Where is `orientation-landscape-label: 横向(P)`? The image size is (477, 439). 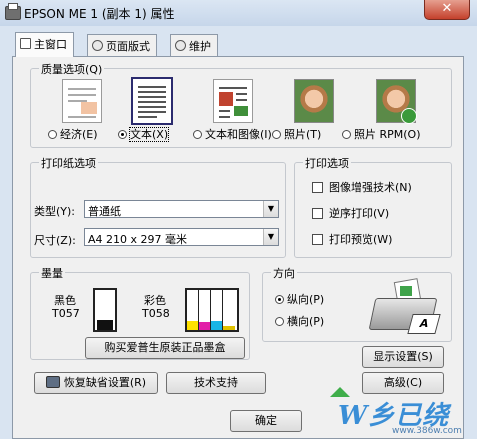 orientation-landscape-label: 横向(P) is located at coordinates (306, 321).